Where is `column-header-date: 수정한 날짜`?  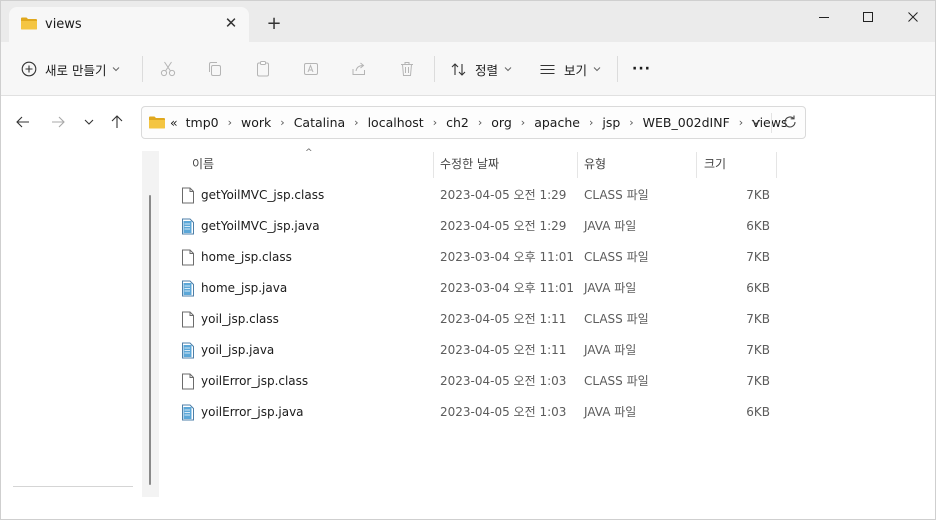
column-header-date: 수정한 날짜 is located at coordinates (507, 164).